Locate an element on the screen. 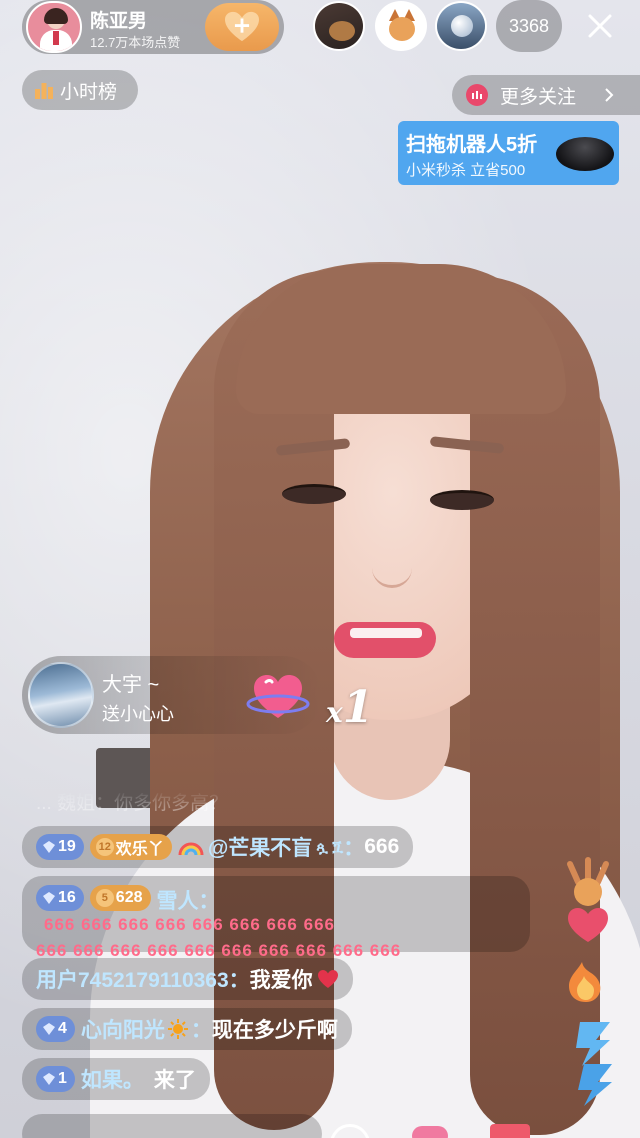  combo-prefix: x is located at coordinates (334, 712).